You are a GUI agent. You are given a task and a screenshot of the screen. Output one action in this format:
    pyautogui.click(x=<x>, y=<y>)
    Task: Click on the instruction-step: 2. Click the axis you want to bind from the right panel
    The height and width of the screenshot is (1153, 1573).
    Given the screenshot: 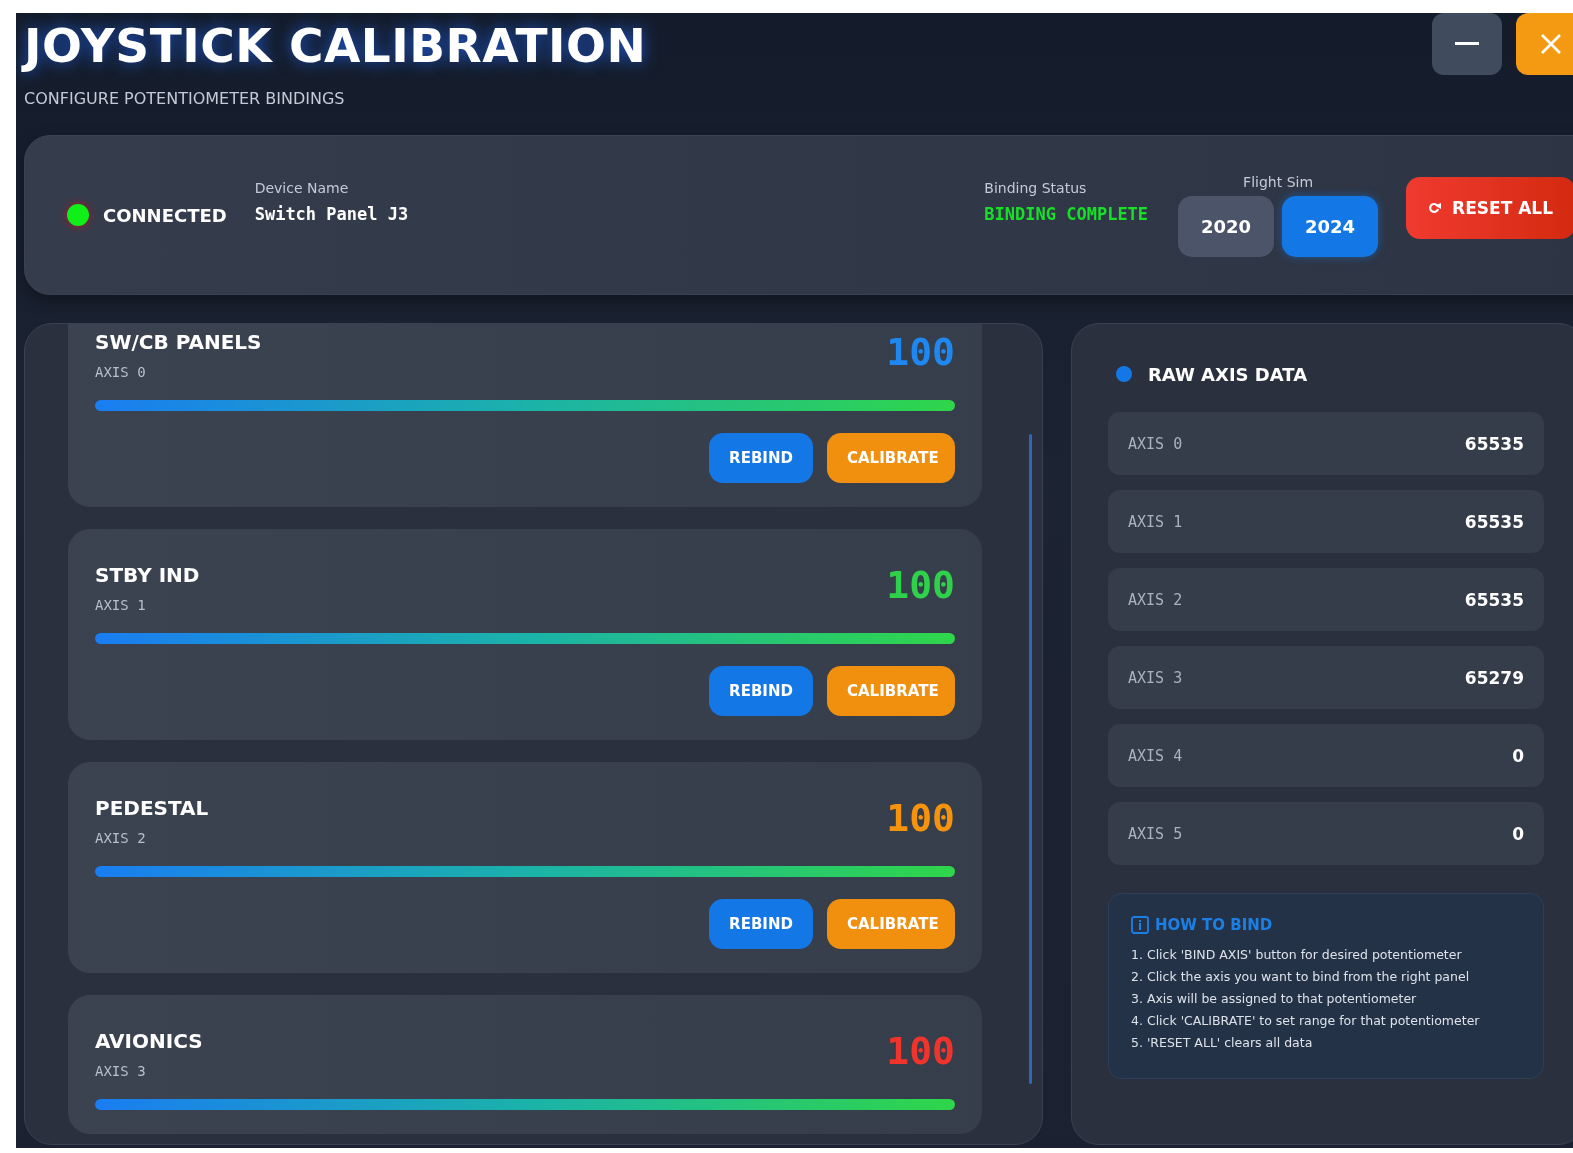 What is the action you would take?
    pyautogui.click(x=1326, y=977)
    